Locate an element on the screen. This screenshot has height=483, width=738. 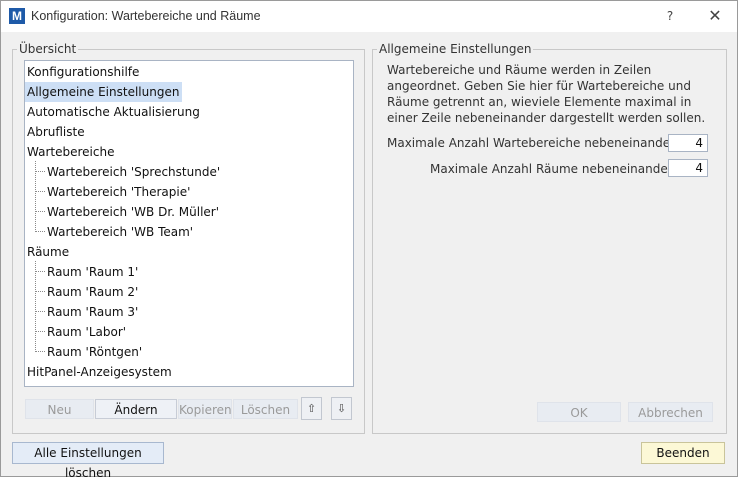
tree-item-raum: Raum 'Labor' is located at coordinates (87, 332).